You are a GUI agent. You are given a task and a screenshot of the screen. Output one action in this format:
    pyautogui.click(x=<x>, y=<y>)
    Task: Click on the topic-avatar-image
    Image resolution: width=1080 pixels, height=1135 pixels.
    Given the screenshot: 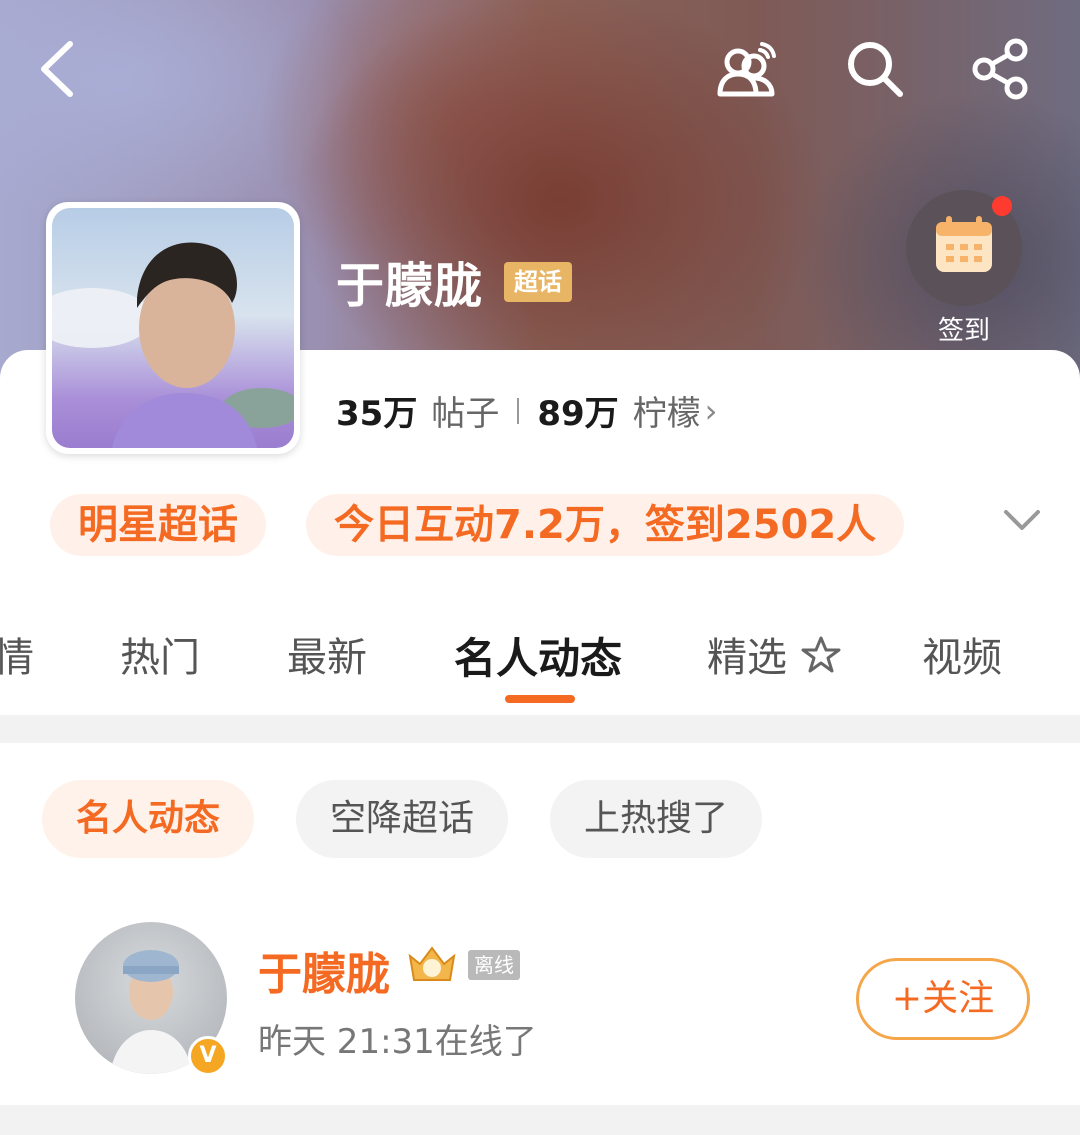 What is the action you would take?
    pyautogui.click(x=173, y=328)
    